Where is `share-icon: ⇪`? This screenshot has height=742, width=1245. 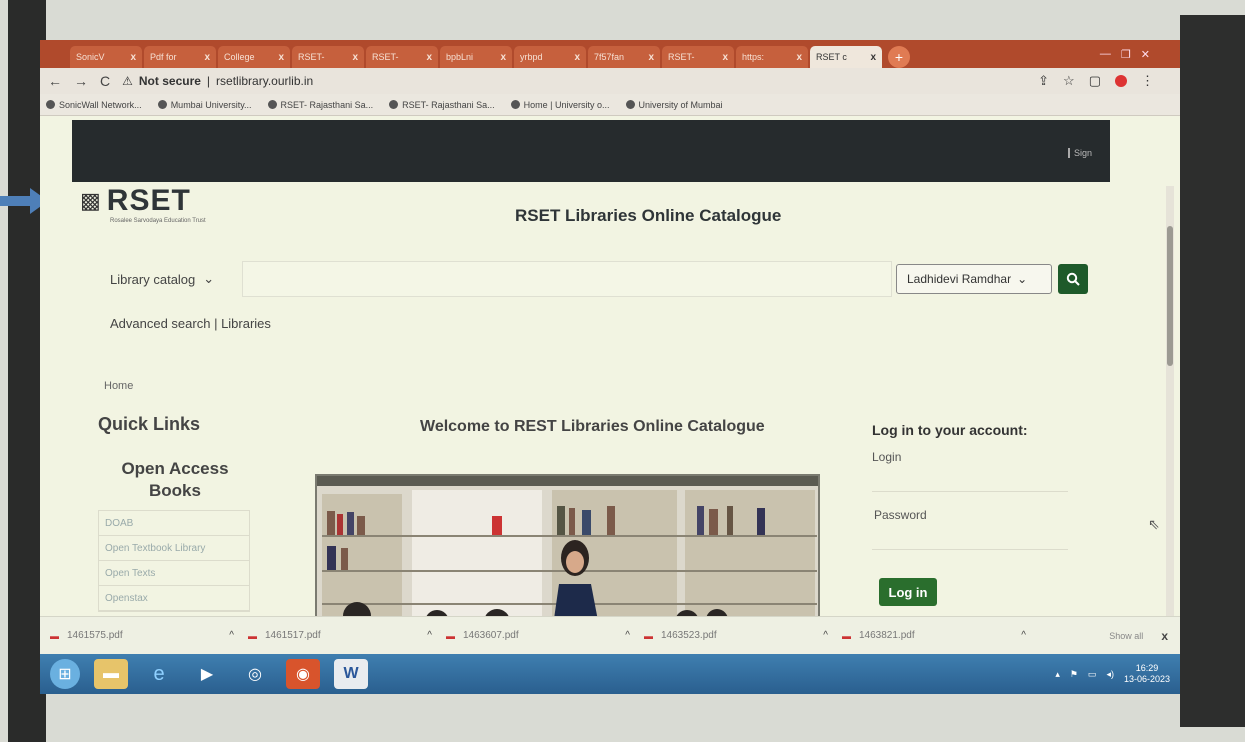 share-icon: ⇪ is located at coordinates (1043, 81).